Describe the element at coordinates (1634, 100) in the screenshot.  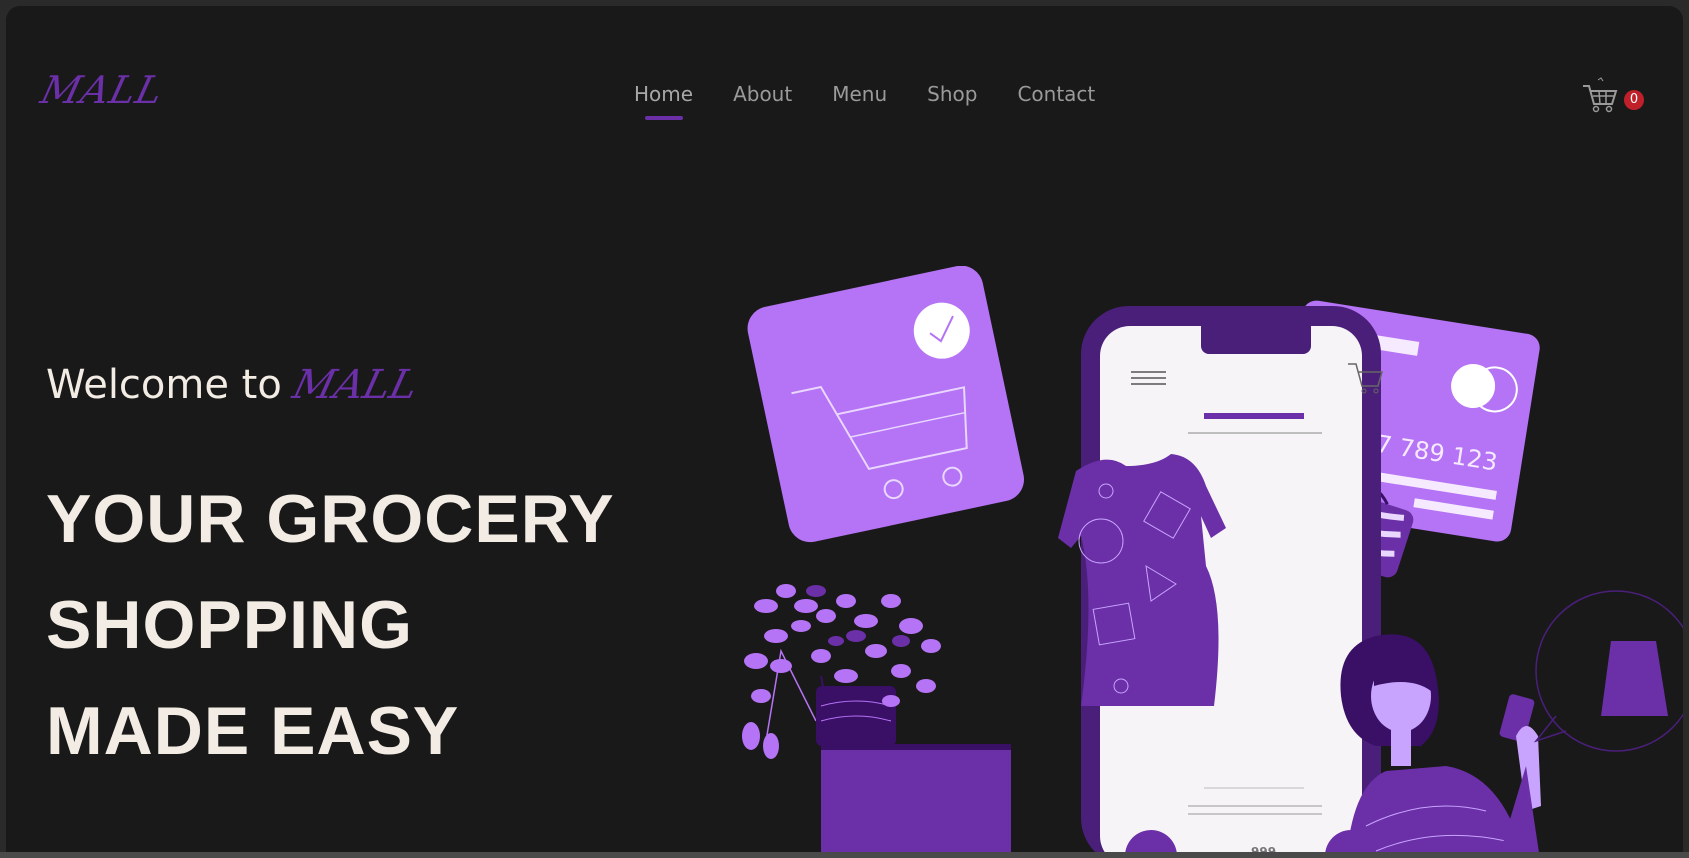
I see `cart-count-badge: 0` at that location.